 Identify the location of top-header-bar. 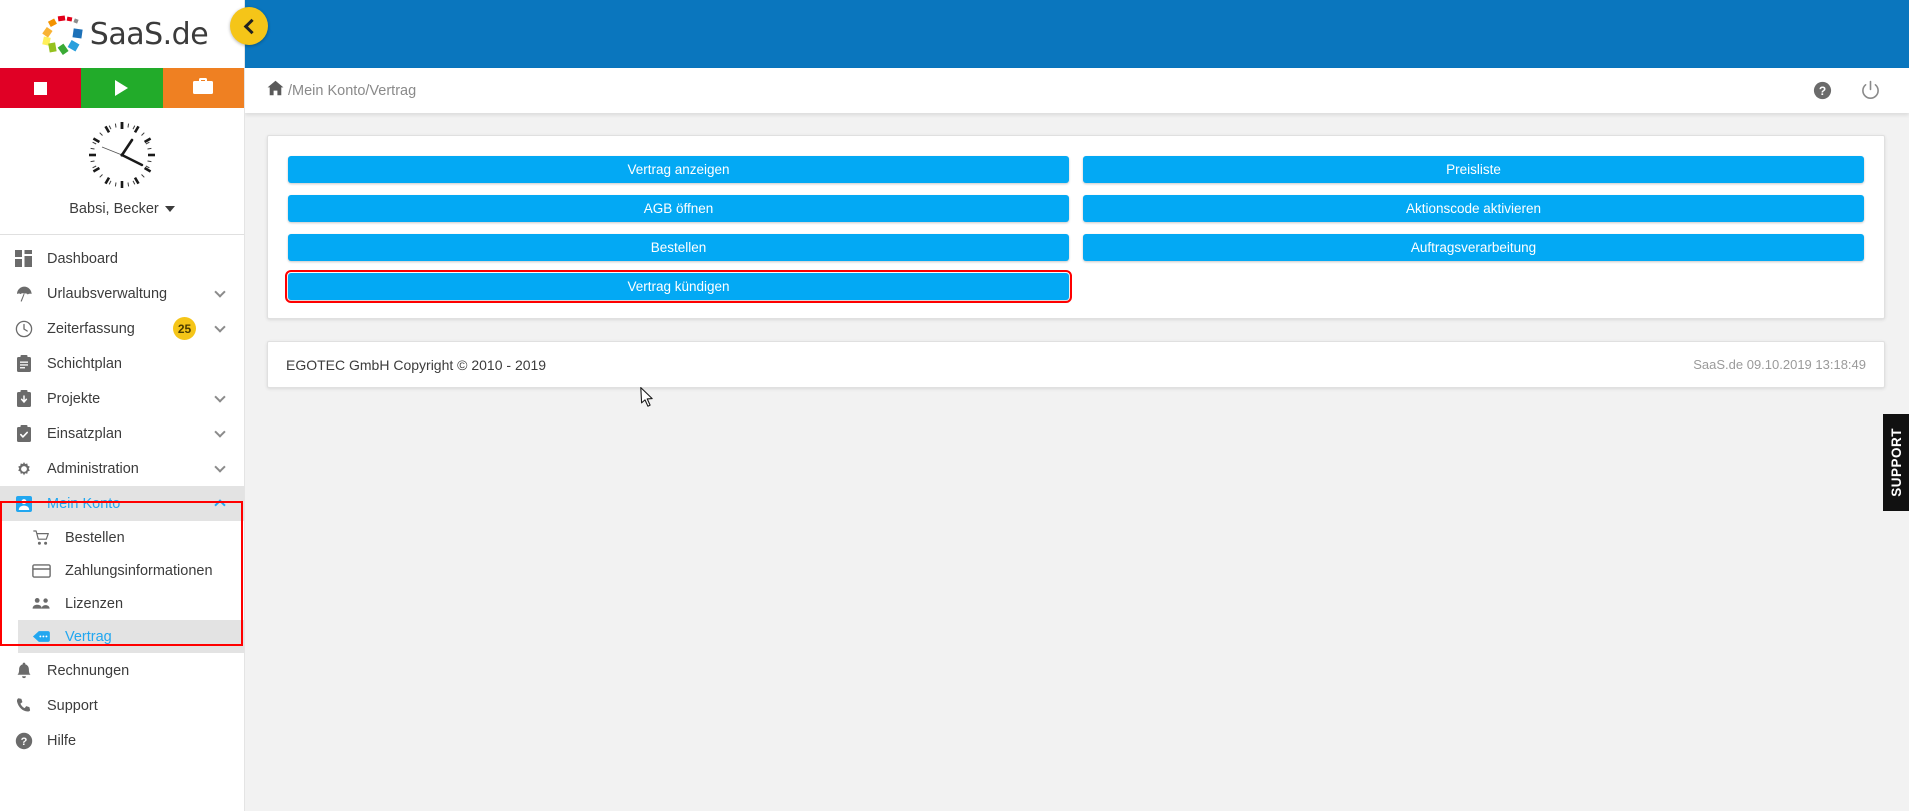
(1077, 34).